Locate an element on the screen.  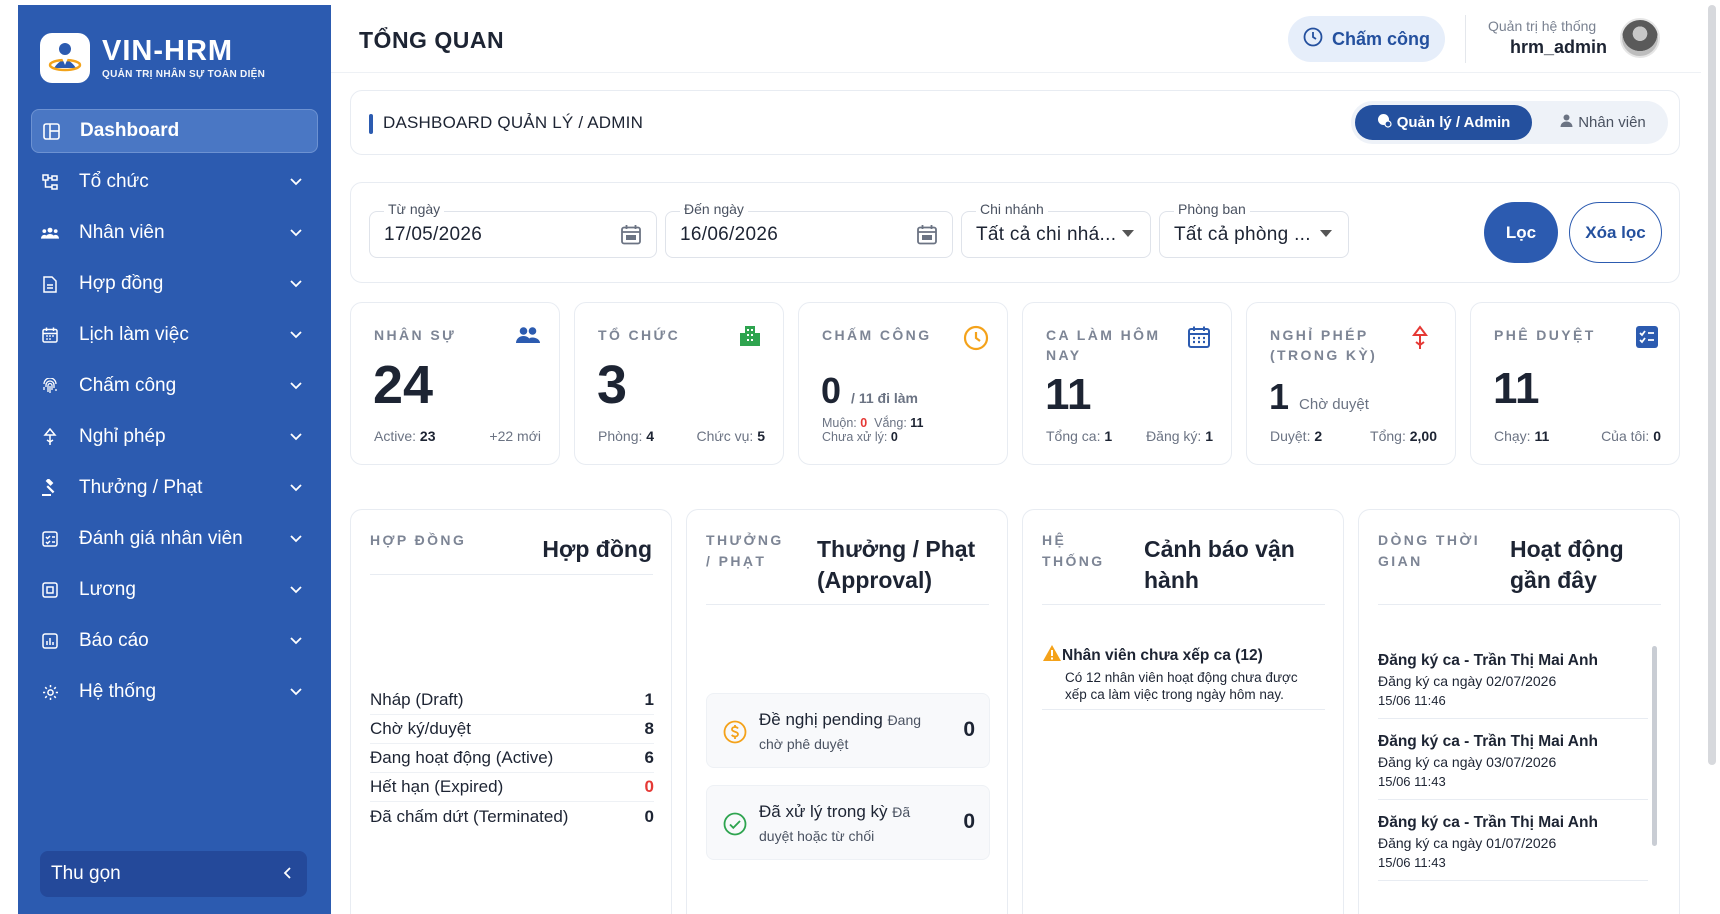
panel-title-line2: (Approval) is located at coordinates (874, 580).